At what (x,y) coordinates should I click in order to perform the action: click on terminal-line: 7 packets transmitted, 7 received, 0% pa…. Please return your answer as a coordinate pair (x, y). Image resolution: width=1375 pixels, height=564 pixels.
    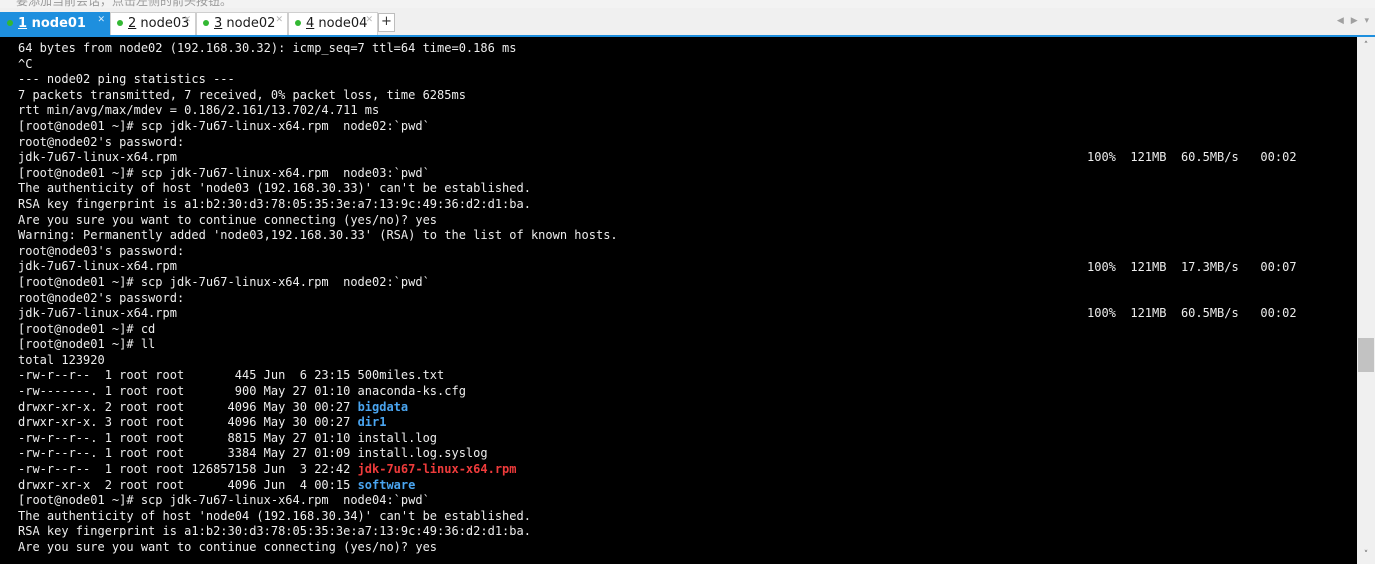
    Looking at the image, I should click on (242, 94).